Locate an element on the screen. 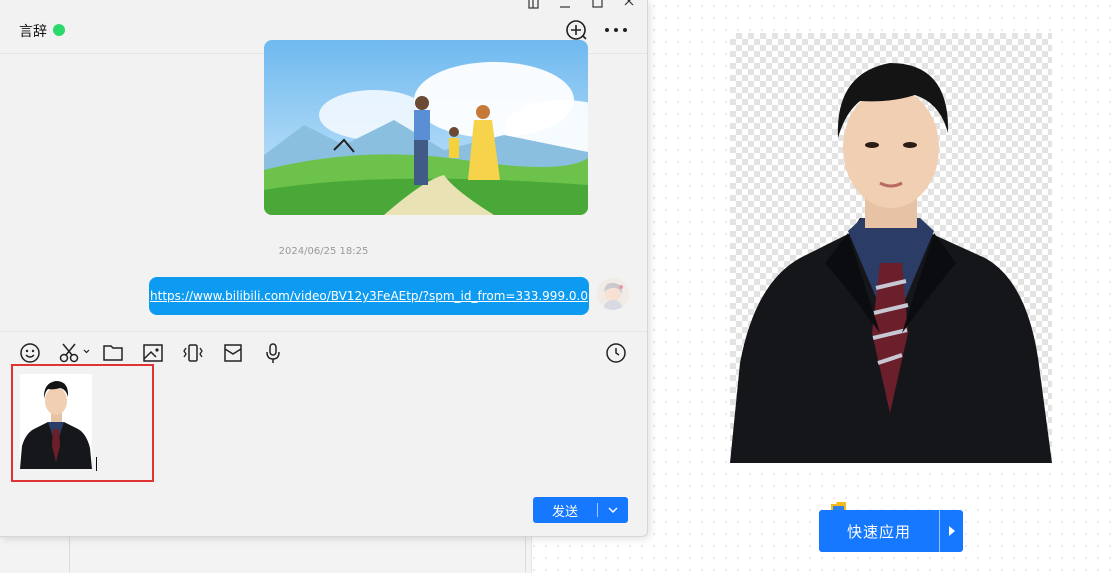 This screenshot has width=1120, height=573. quick-apply-button: 快速应用 is located at coordinates (891, 531).